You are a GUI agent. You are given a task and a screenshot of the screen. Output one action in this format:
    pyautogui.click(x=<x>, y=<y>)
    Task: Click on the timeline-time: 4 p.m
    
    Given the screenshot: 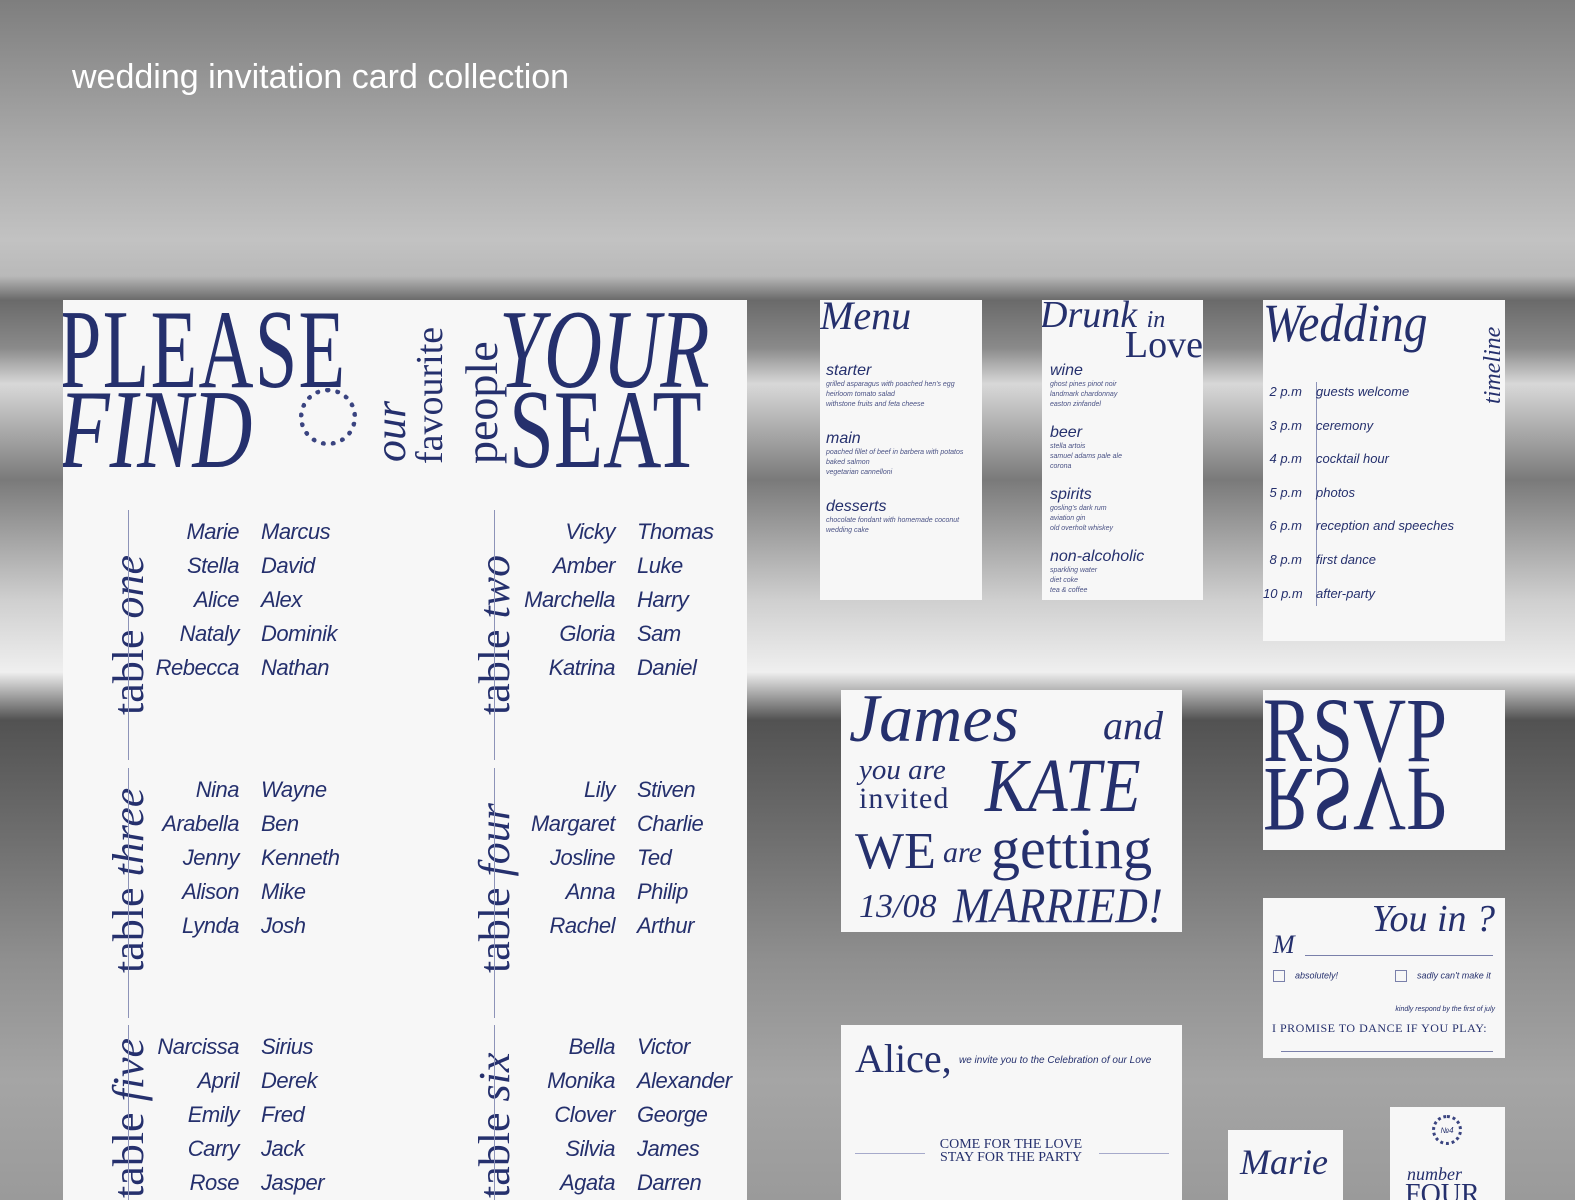 What is the action you would take?
    pyautogui.click(x=1285, y=459)
    